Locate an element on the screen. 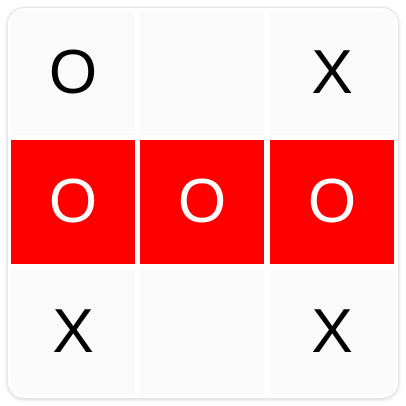 The width and height of the screenshot is (406, 406). cell-6-mark: X is located at coordinates (73, 331).